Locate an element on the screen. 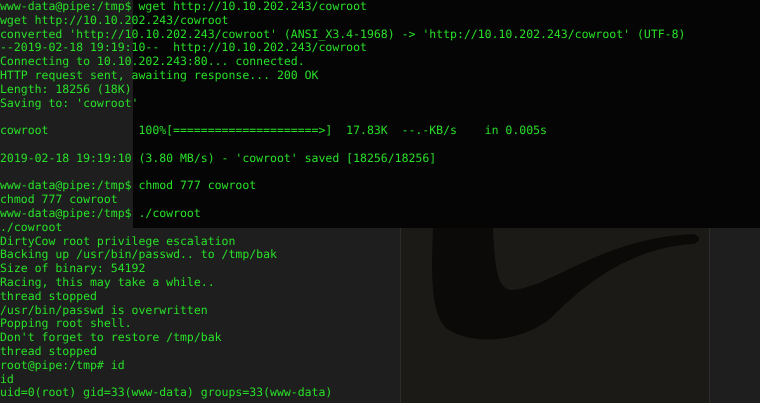  terminal-line: Length: 18256 (18K) is located at coordinates (66, 89).